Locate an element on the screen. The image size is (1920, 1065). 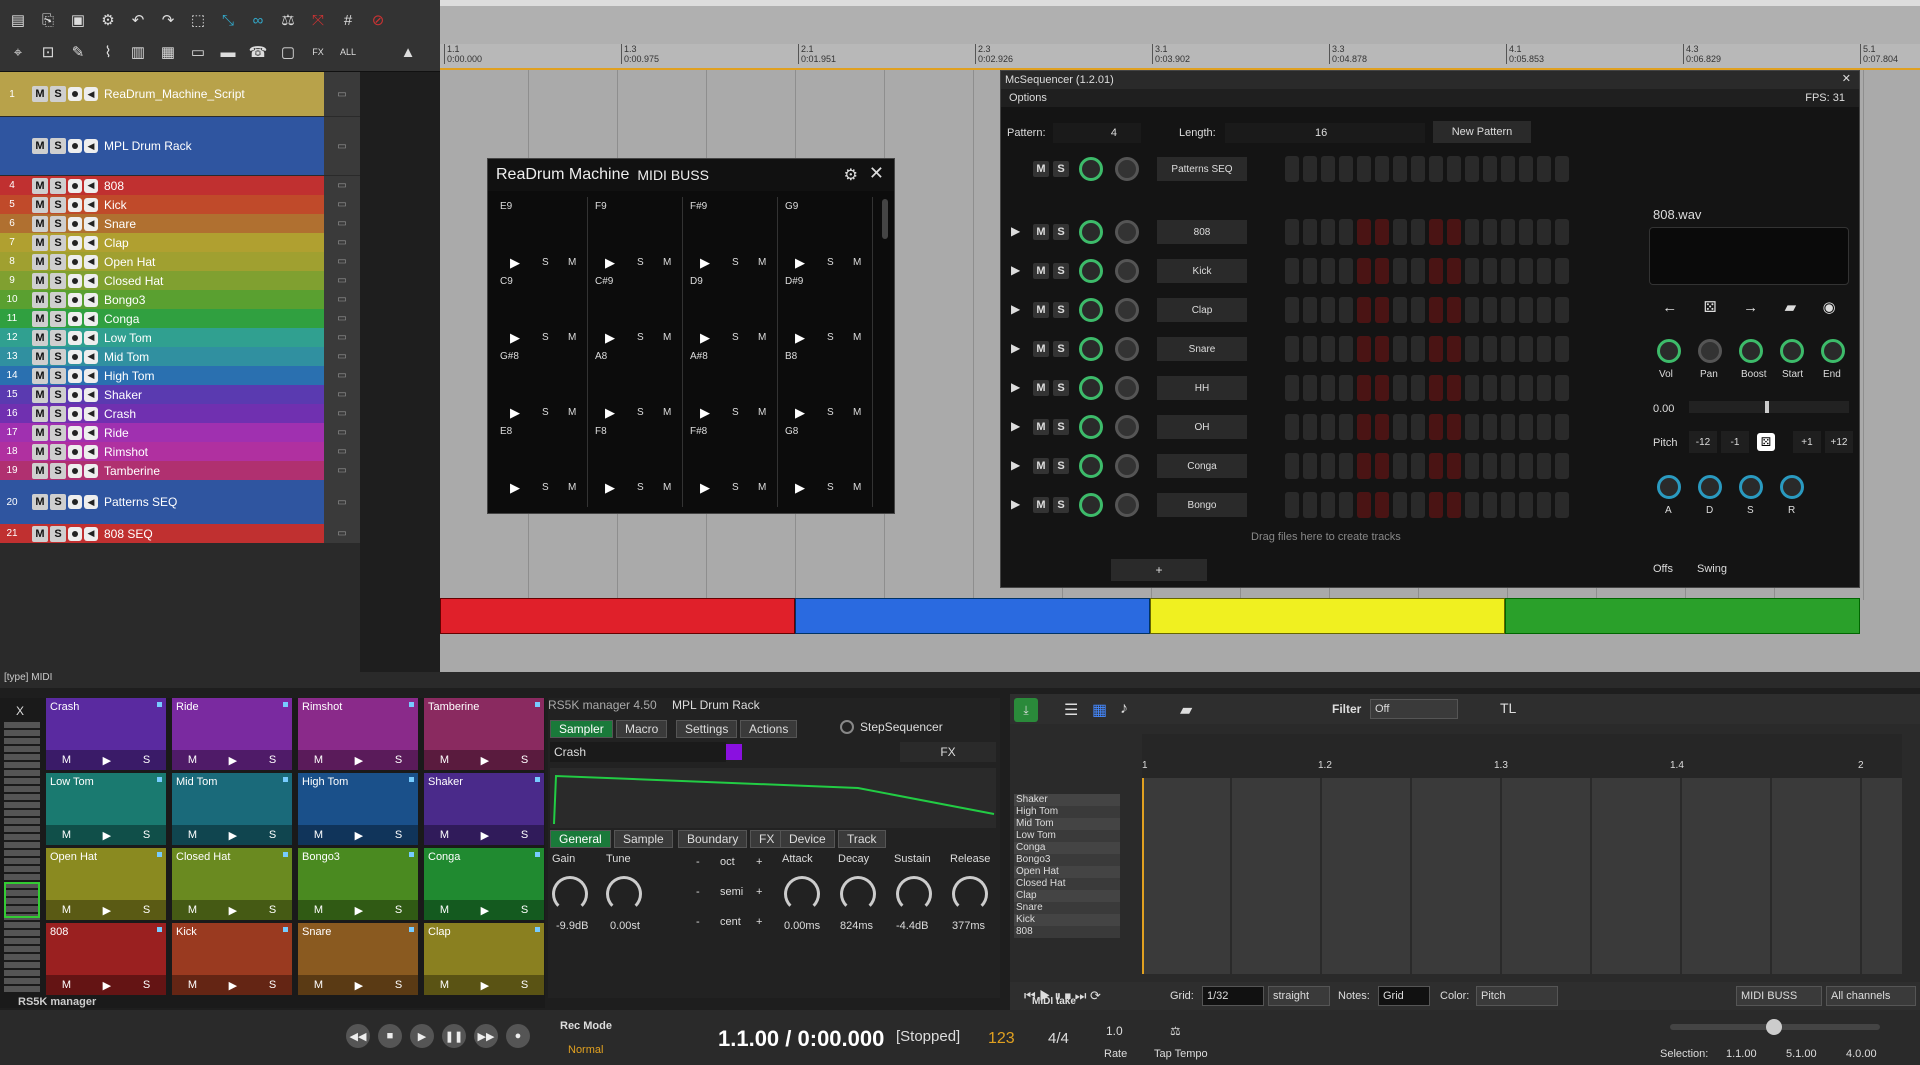
position-display: 1.1.00 / 0:00.000 is located at coordinates (801, 1039).